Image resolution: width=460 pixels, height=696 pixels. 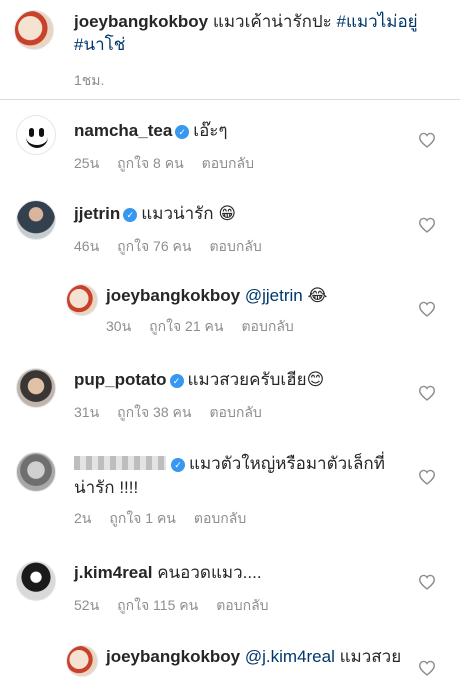 I want to click on caption-body: แมวเค้าน่ารักปะ, so click(x=272, y=21).